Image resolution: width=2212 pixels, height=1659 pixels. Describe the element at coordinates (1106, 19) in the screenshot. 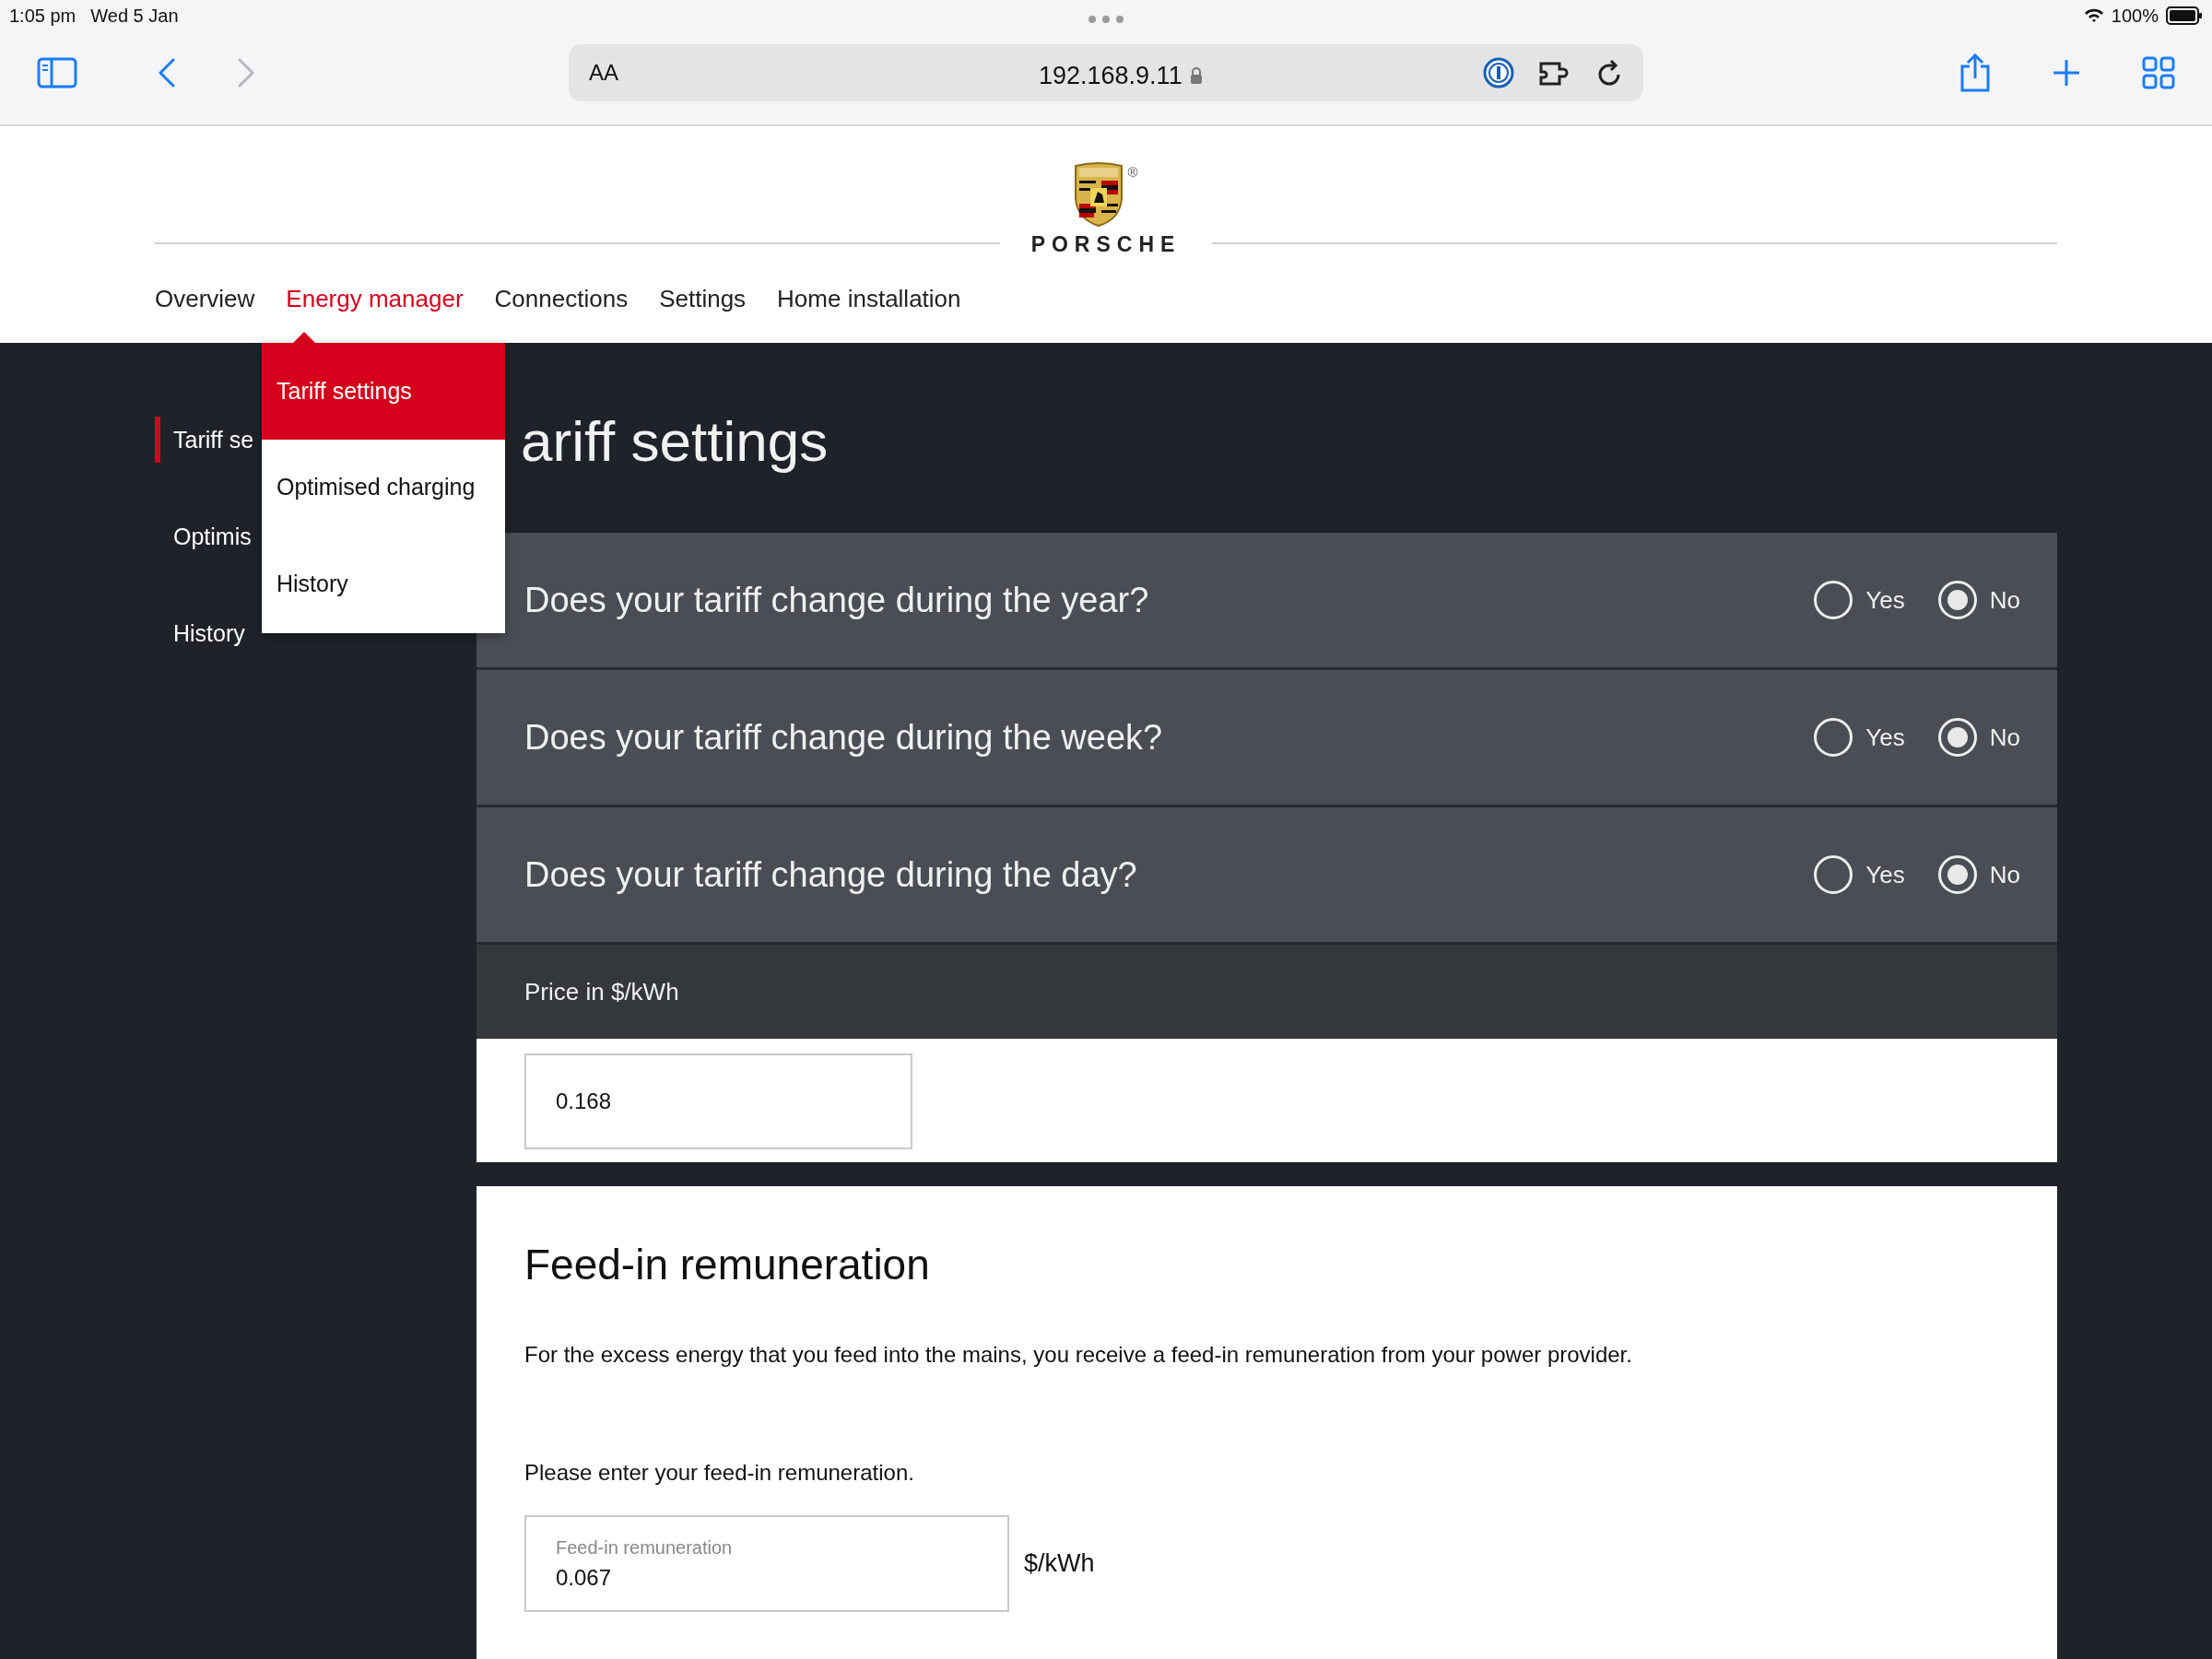

I see `more-dots-icon` at that location.